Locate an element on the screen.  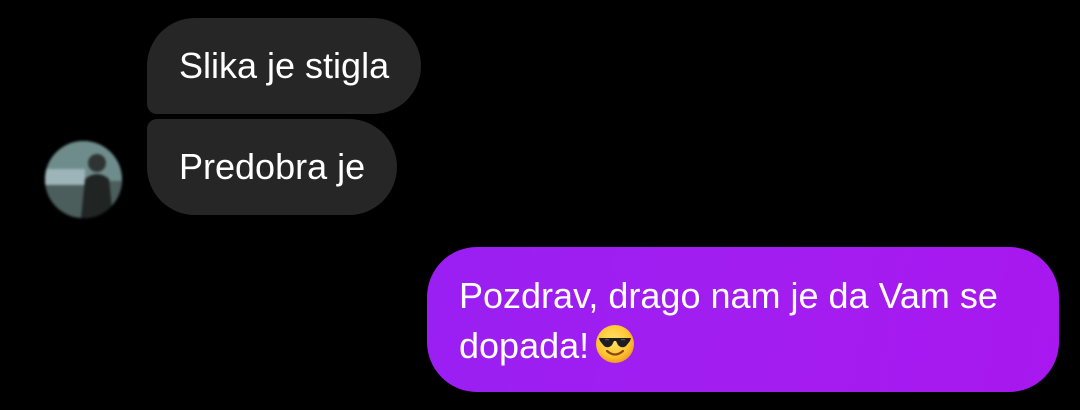
incoming-message-bubble: Predobra je is located at coordinates (272, 167).